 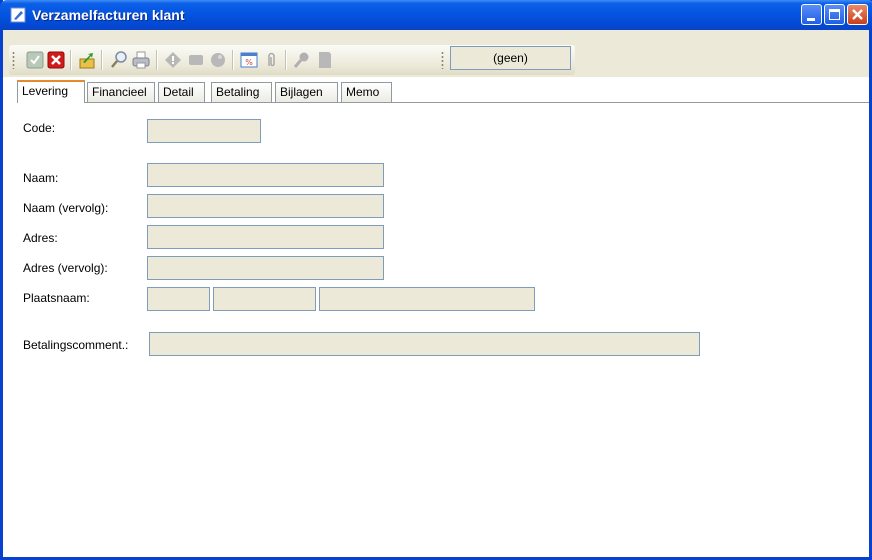 What do you see at coordinates (196, 60) in the screenshot?
I see `stop-icon` at bounding box center [196, 60].